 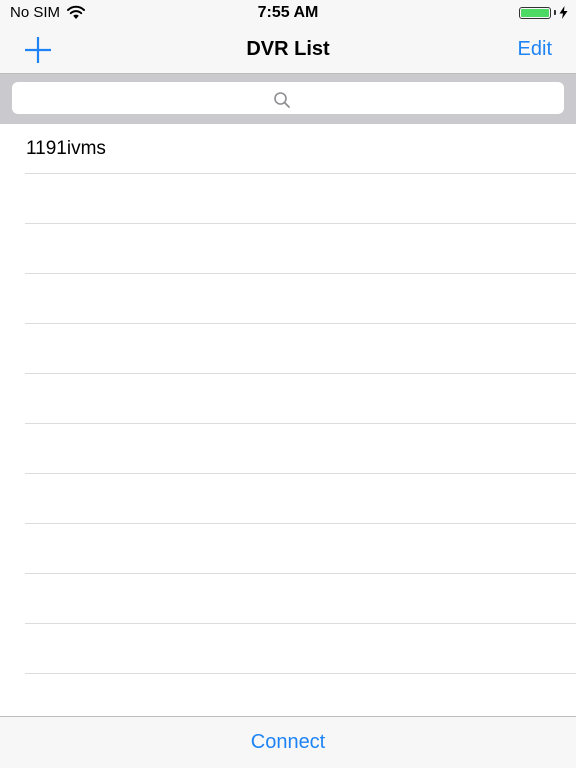 I want to click on search-bar, so click(x=288, y=99).